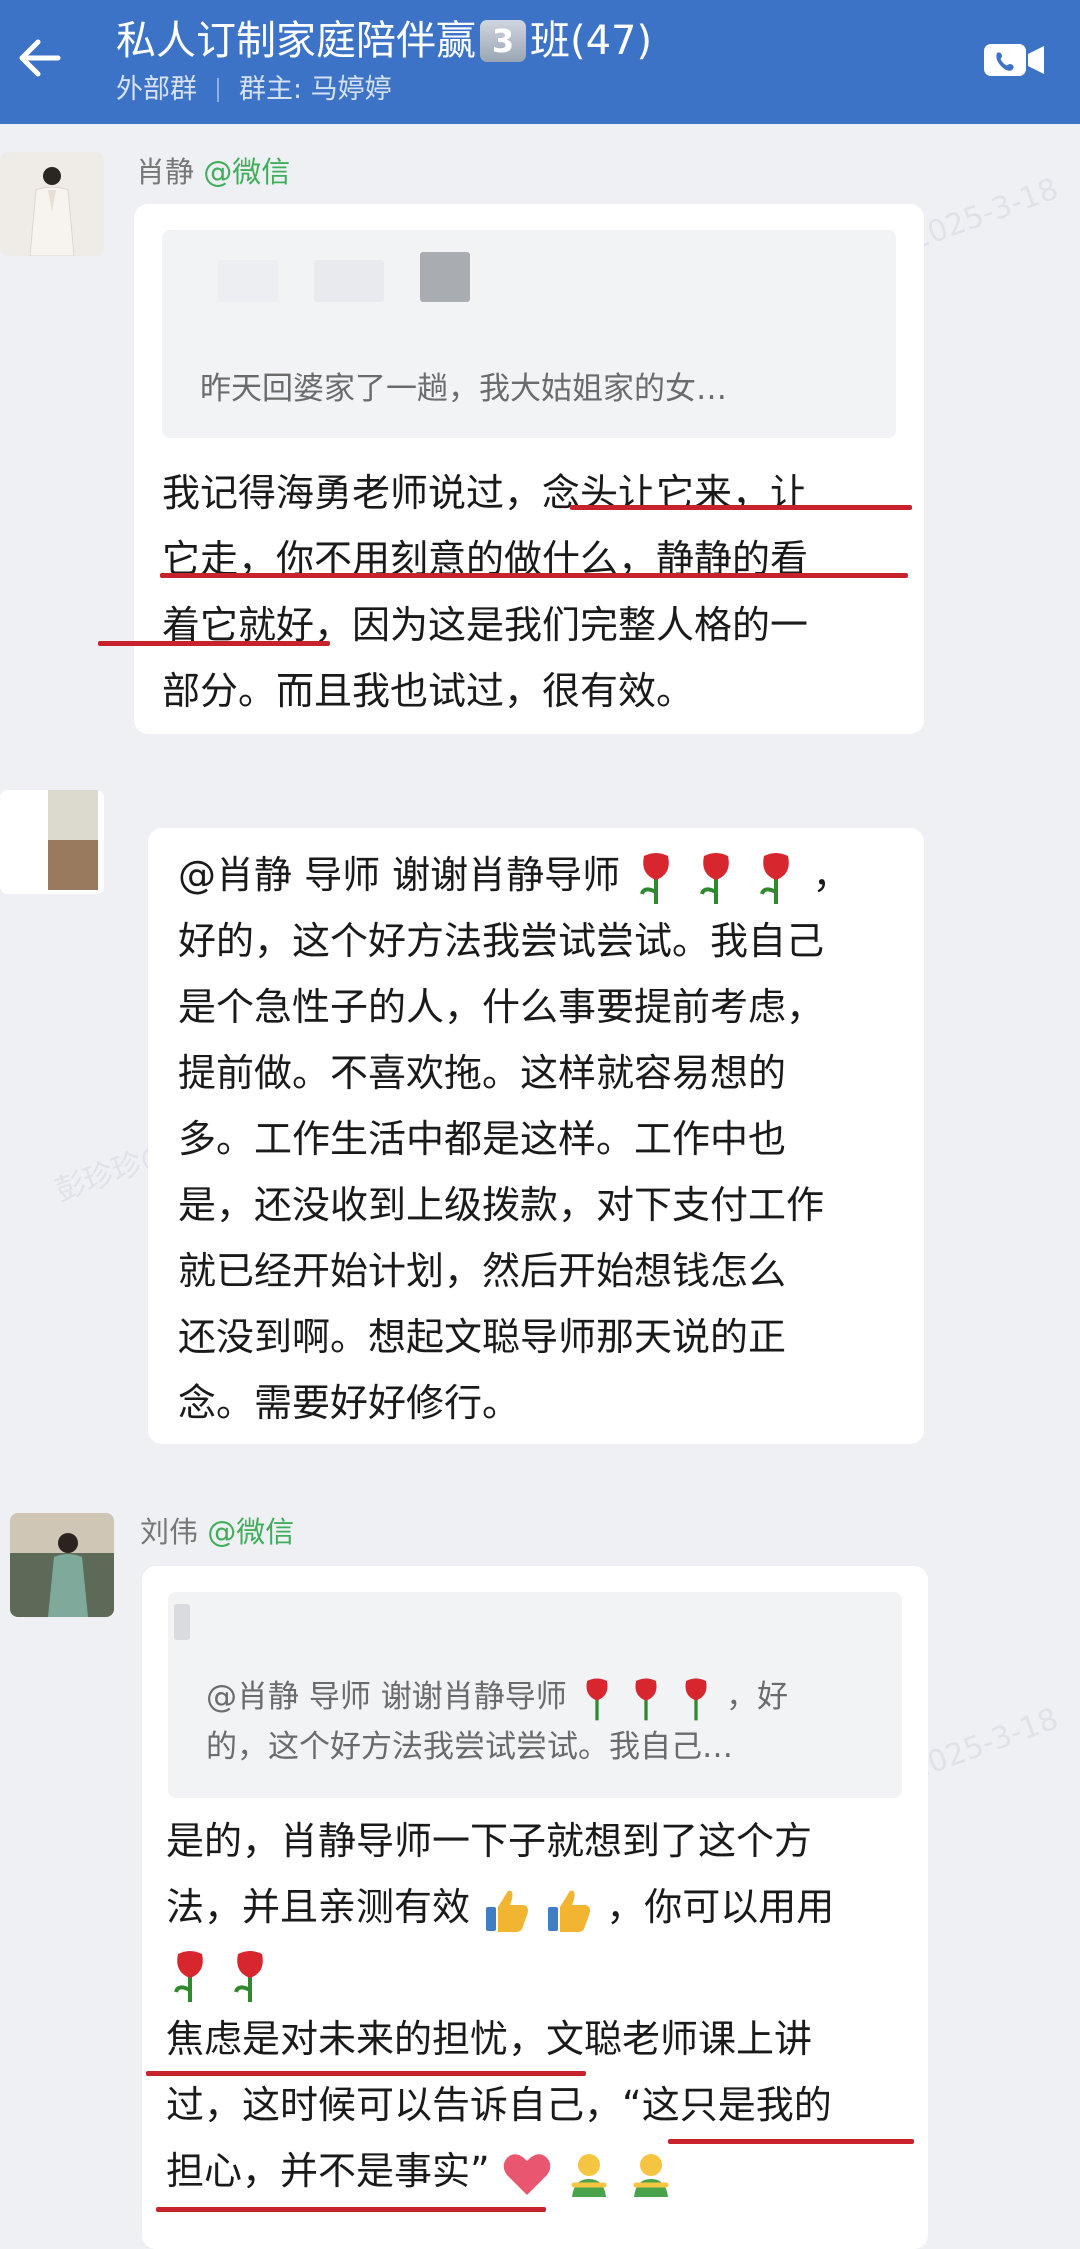 The width and height of the screenshot is (1080, 2249). I want to click on message-line: 我记得海勇老师说过，念头让它来，让, so click(485, 493).